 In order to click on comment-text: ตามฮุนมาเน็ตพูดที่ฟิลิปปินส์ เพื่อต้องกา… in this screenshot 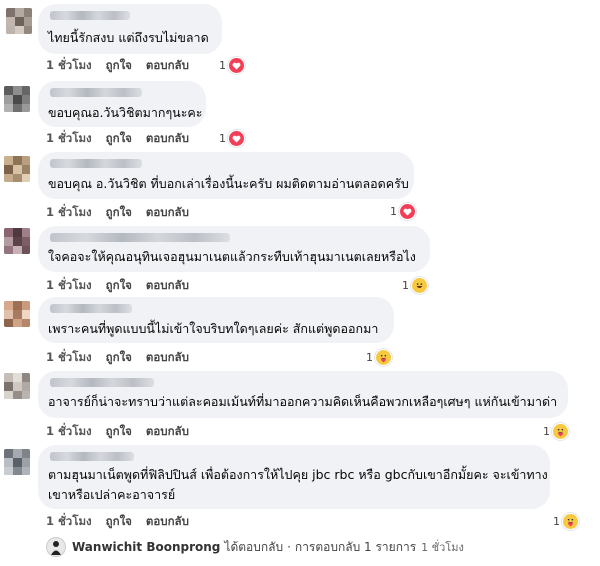, I will do `click(298, 474)`.